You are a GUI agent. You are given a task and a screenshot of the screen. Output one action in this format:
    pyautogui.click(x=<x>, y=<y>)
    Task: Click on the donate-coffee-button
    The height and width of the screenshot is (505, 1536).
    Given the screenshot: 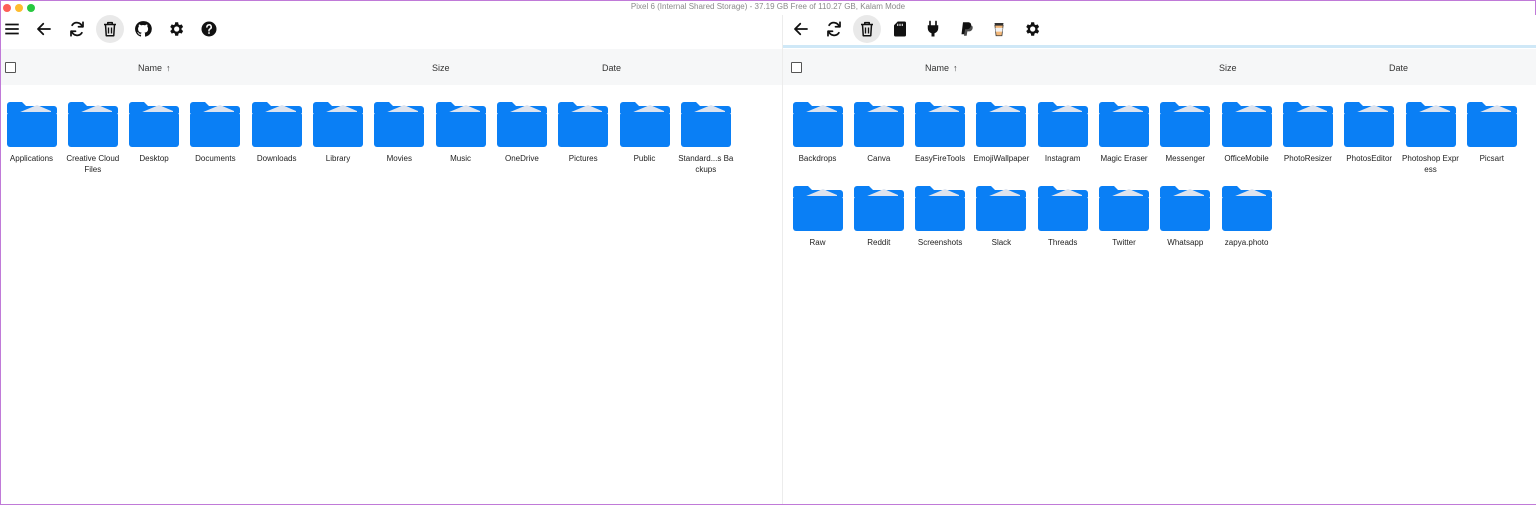 What is the action you would take?
    pyautogui.click(x=999, y=29)
    